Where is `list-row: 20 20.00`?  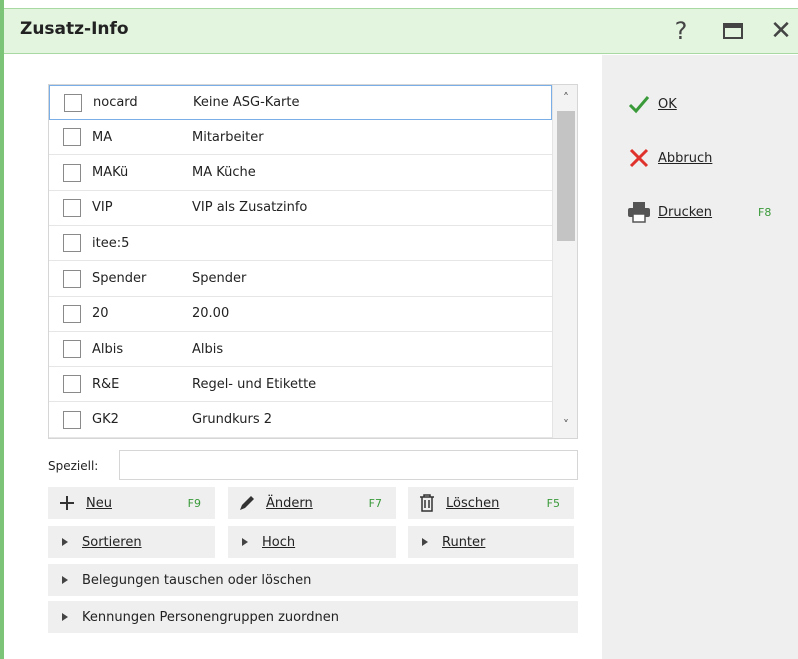
list-row: 20 20.00 is located at coordinates (300, 314).